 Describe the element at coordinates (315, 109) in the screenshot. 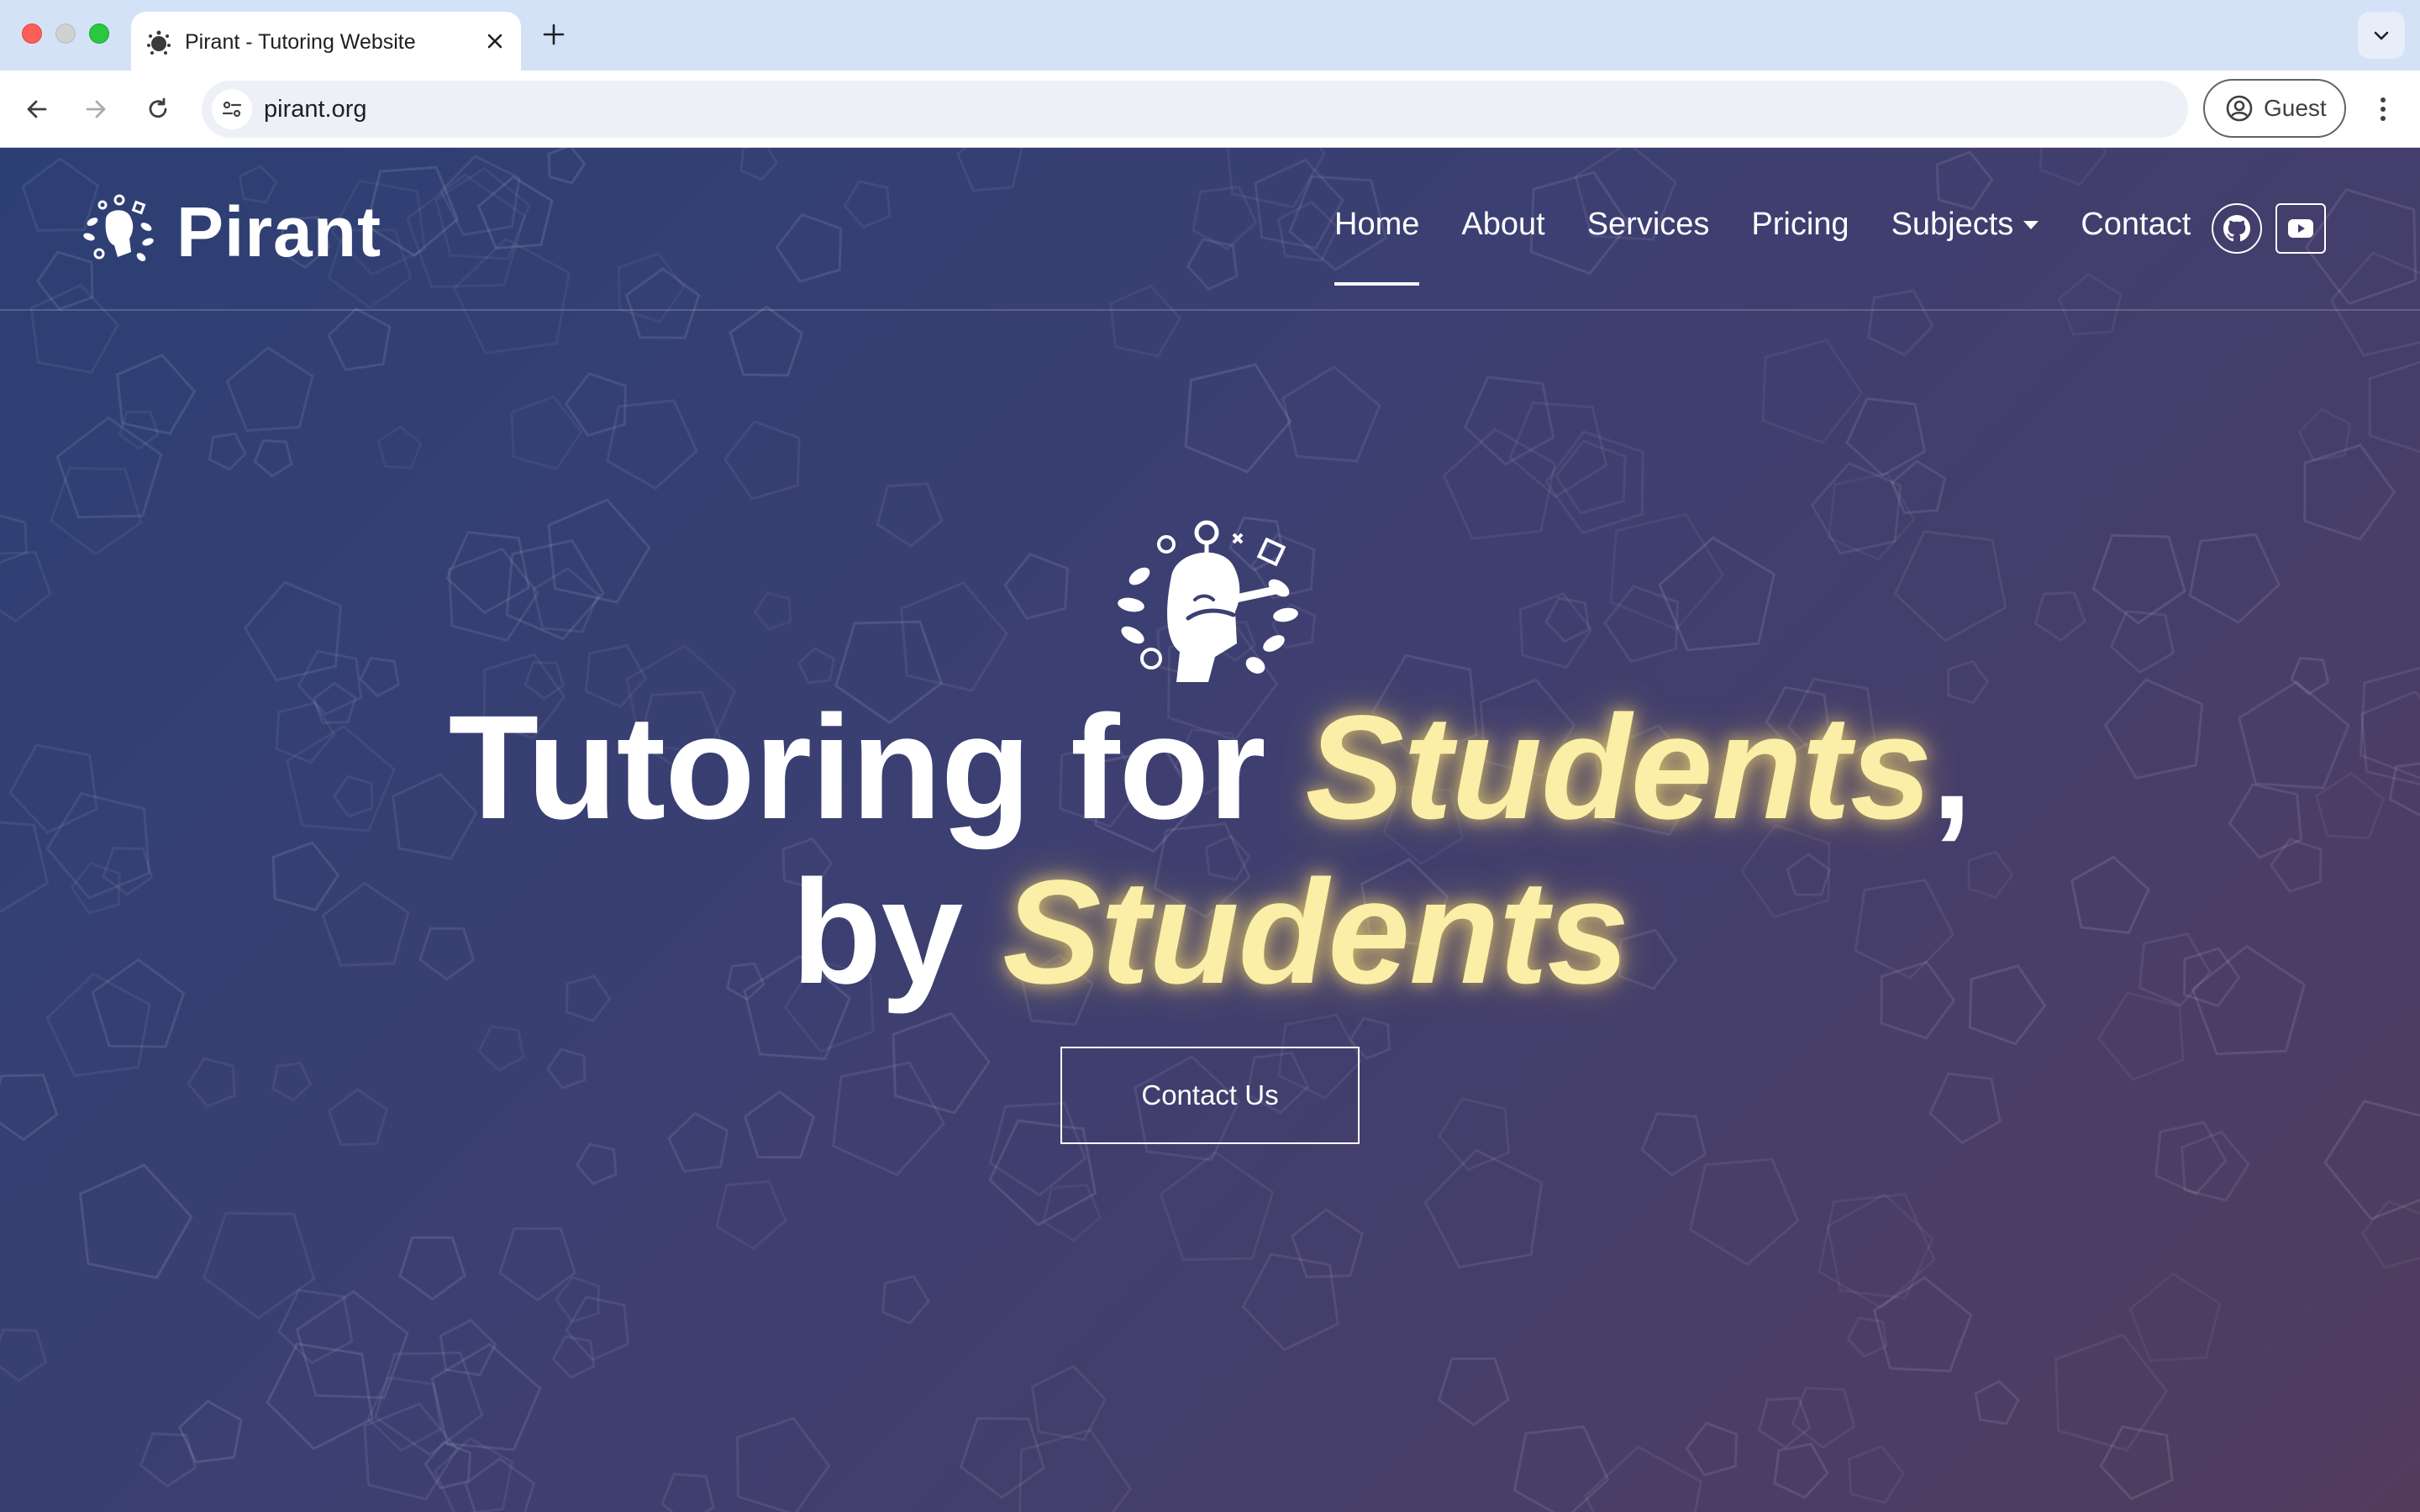

I see `url-text: pirant.org` at that location.